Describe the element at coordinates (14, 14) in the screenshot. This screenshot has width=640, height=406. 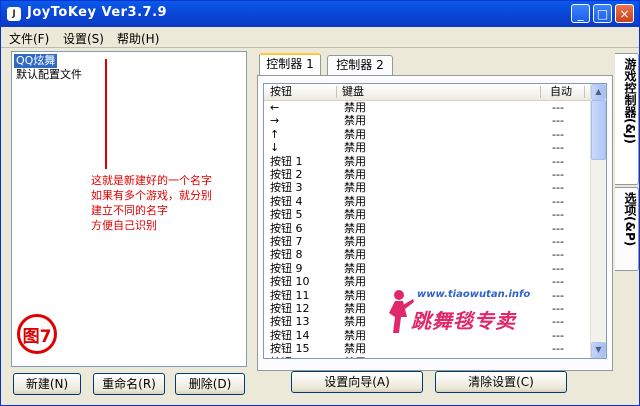
I see `app-icon: J` at that location.